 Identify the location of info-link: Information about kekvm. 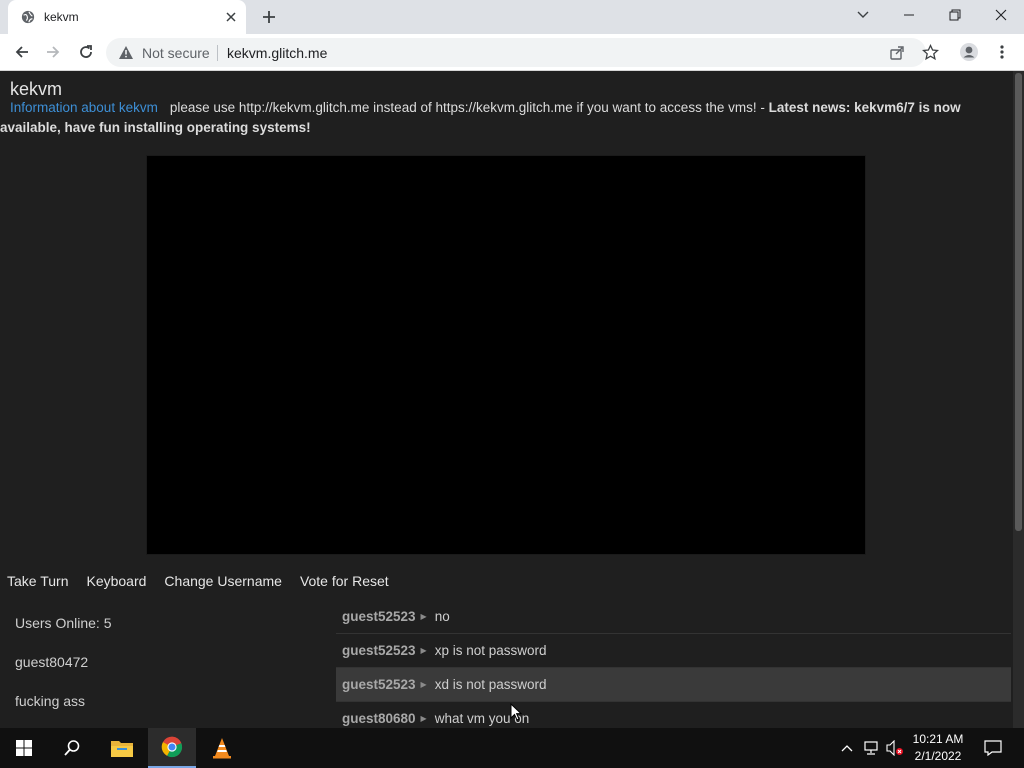
(84, 107).